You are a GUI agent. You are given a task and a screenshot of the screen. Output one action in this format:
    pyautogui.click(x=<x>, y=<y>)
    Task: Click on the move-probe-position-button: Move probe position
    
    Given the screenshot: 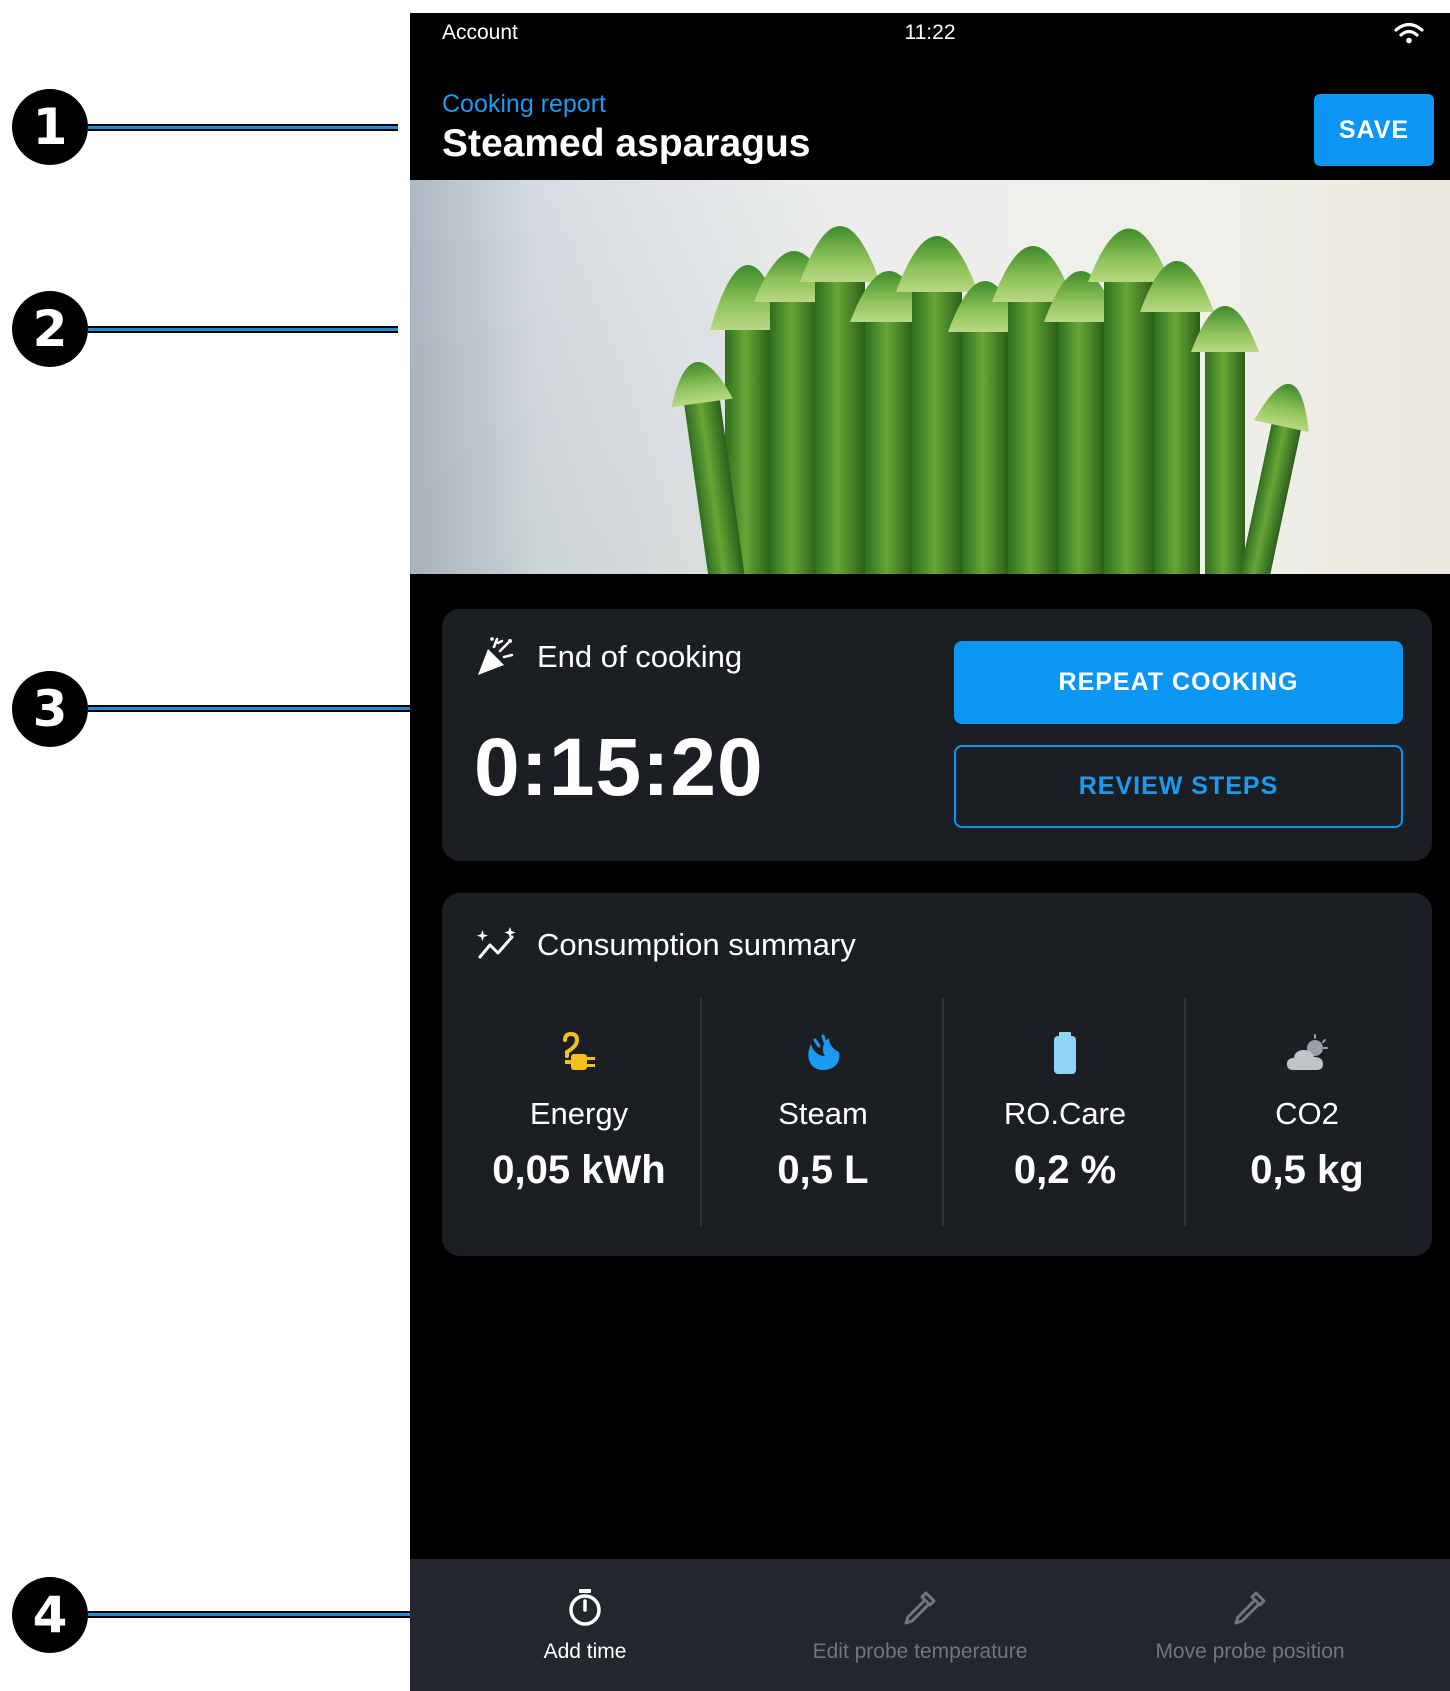 What is the action you would take?
    pyautogui.click(x=1250, y=1625)
    